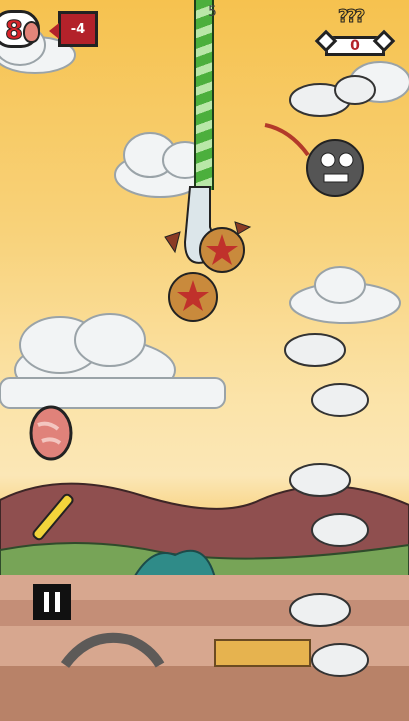 This screenshot has width=409, height=721. Describe the element at coordinates (53, 517) in the screenshot. I see `firecracker-icon` at that location.